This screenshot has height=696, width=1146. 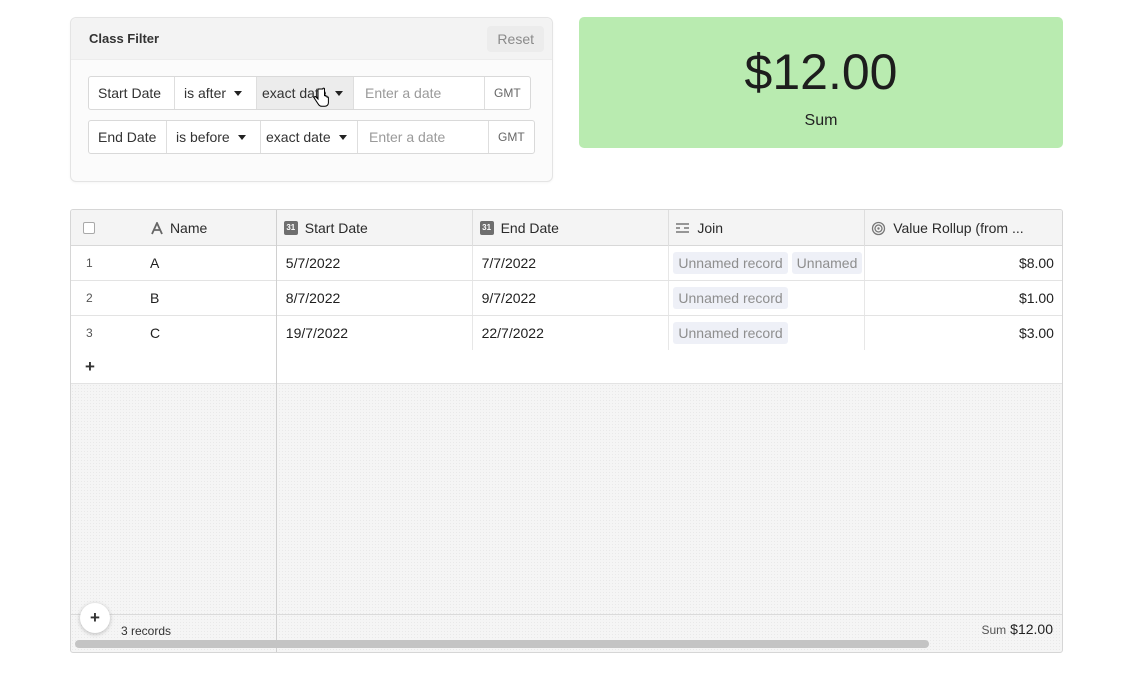 I want to click on column-header-end-date: 31 End Date, so click(x=571, y=228).